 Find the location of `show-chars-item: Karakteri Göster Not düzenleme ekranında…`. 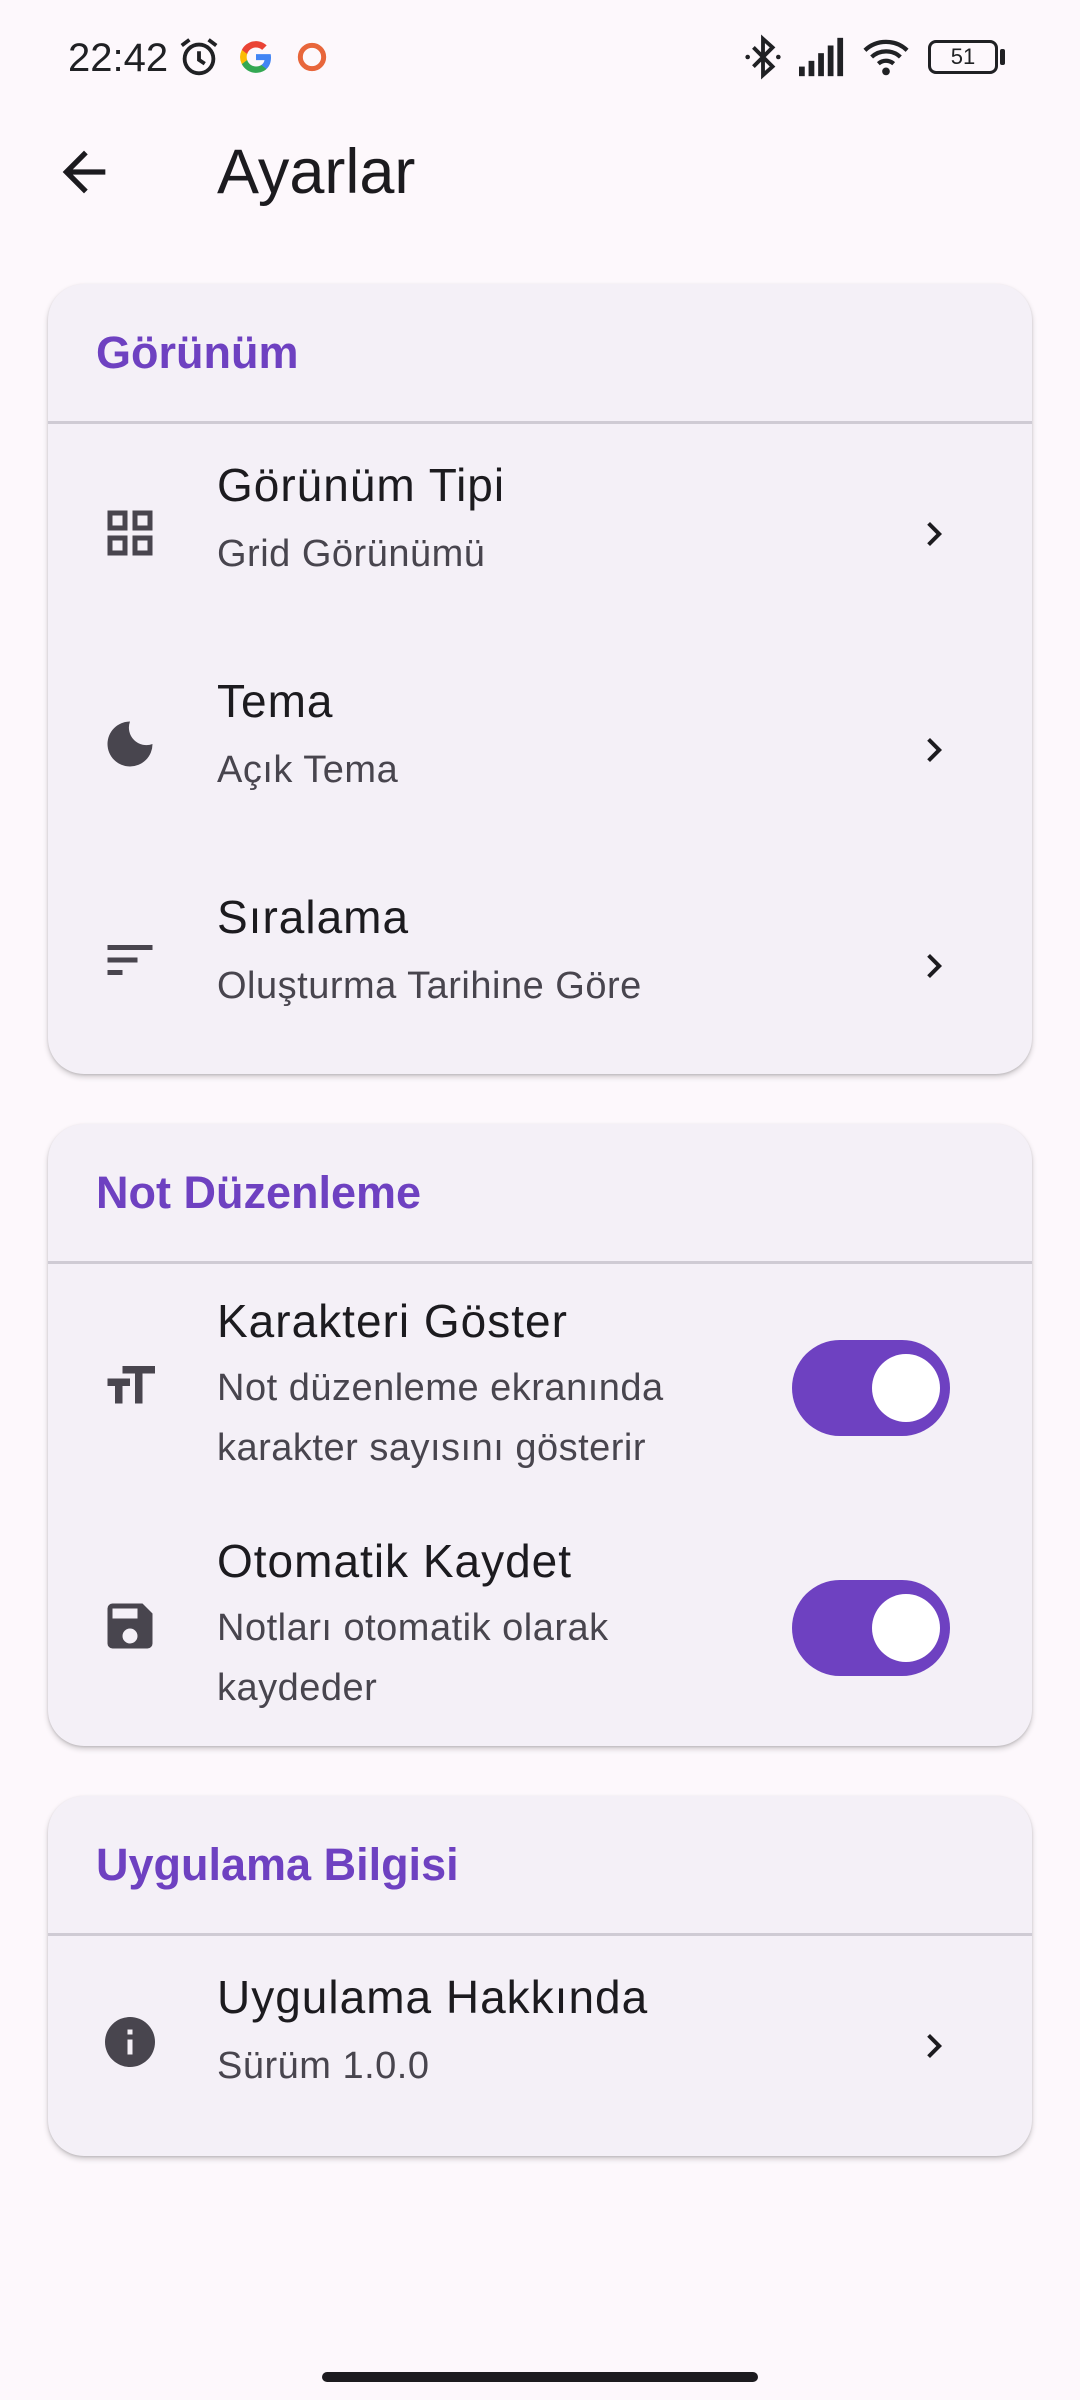

show-chars-item: Karakteri Göster Not düzenleme ekranında… is located at coordinates (540, 1384).